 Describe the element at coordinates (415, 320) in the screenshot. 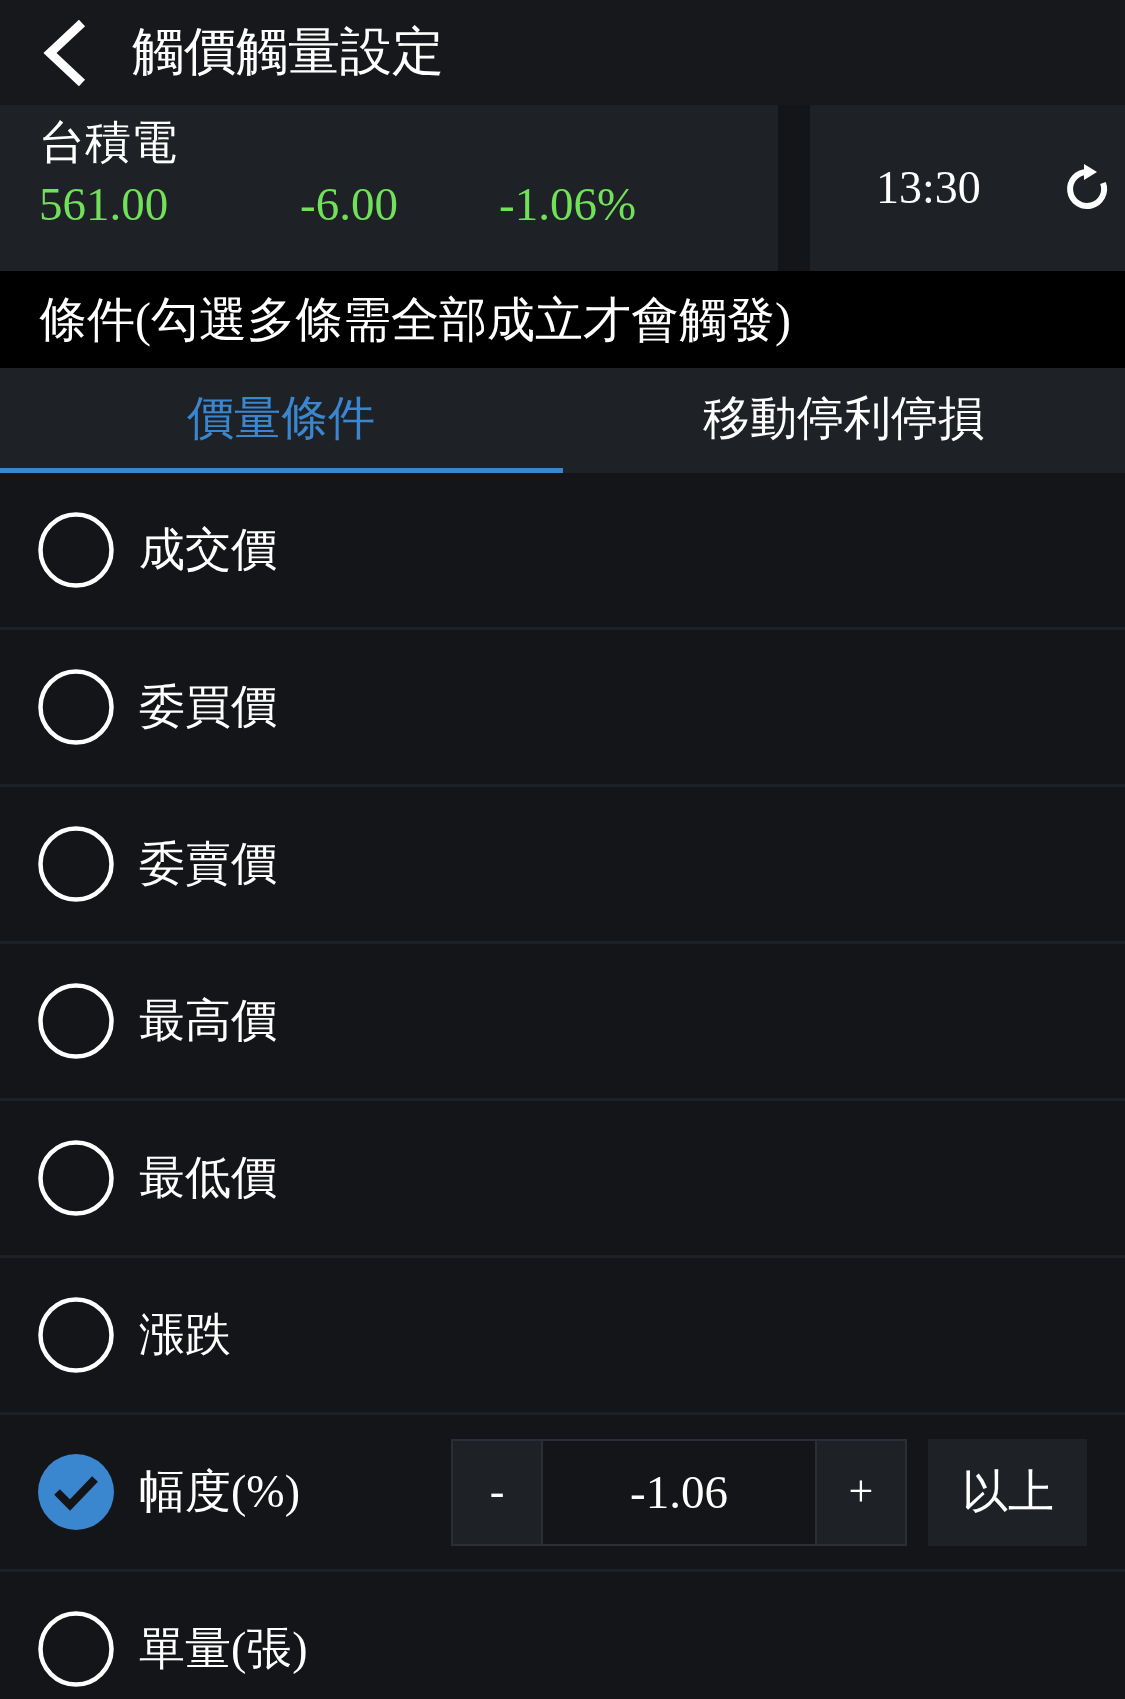

I see `condition-hint: 條件(勾選多條需全部成立才會觸發)` at that location.